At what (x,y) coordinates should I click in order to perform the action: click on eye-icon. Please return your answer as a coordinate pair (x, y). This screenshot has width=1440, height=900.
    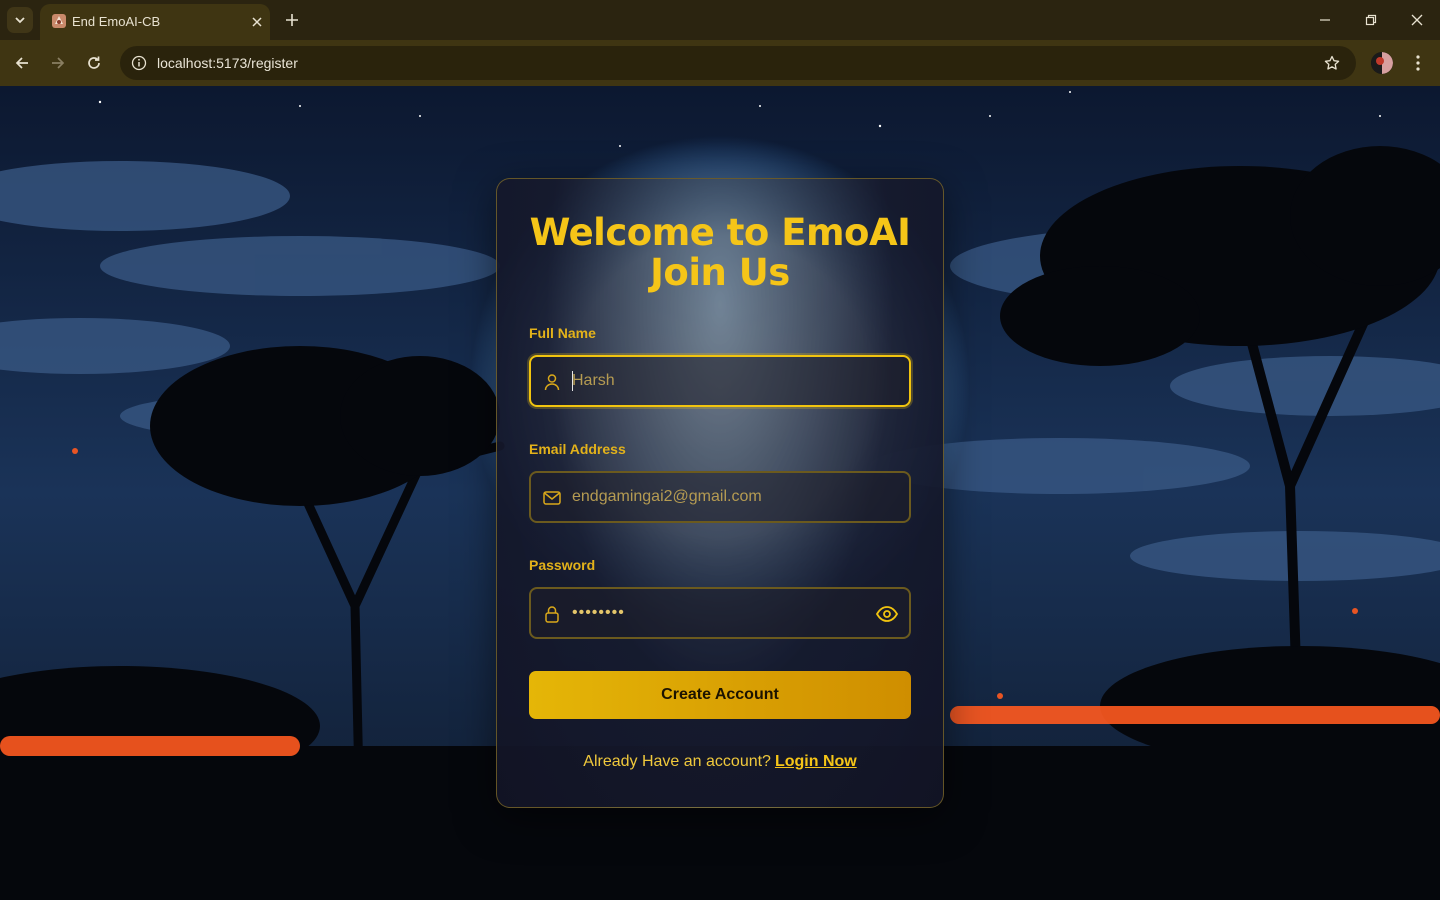
    Looking at the image, I should click on (887, 614).